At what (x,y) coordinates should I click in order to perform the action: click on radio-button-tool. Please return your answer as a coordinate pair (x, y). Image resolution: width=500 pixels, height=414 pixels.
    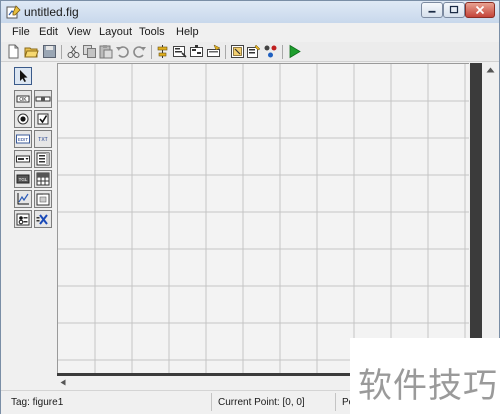
    Looking at the image, I should click on (23, 119).